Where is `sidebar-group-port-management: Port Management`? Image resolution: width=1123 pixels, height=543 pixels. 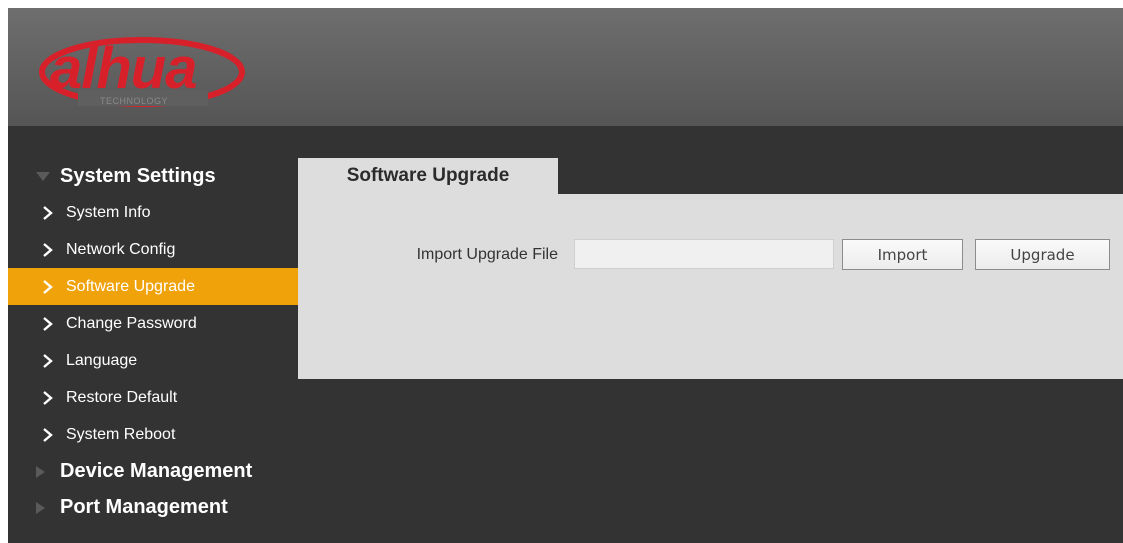
sidebar-group-port-management: Port Management is located at coordinates (153, 507).